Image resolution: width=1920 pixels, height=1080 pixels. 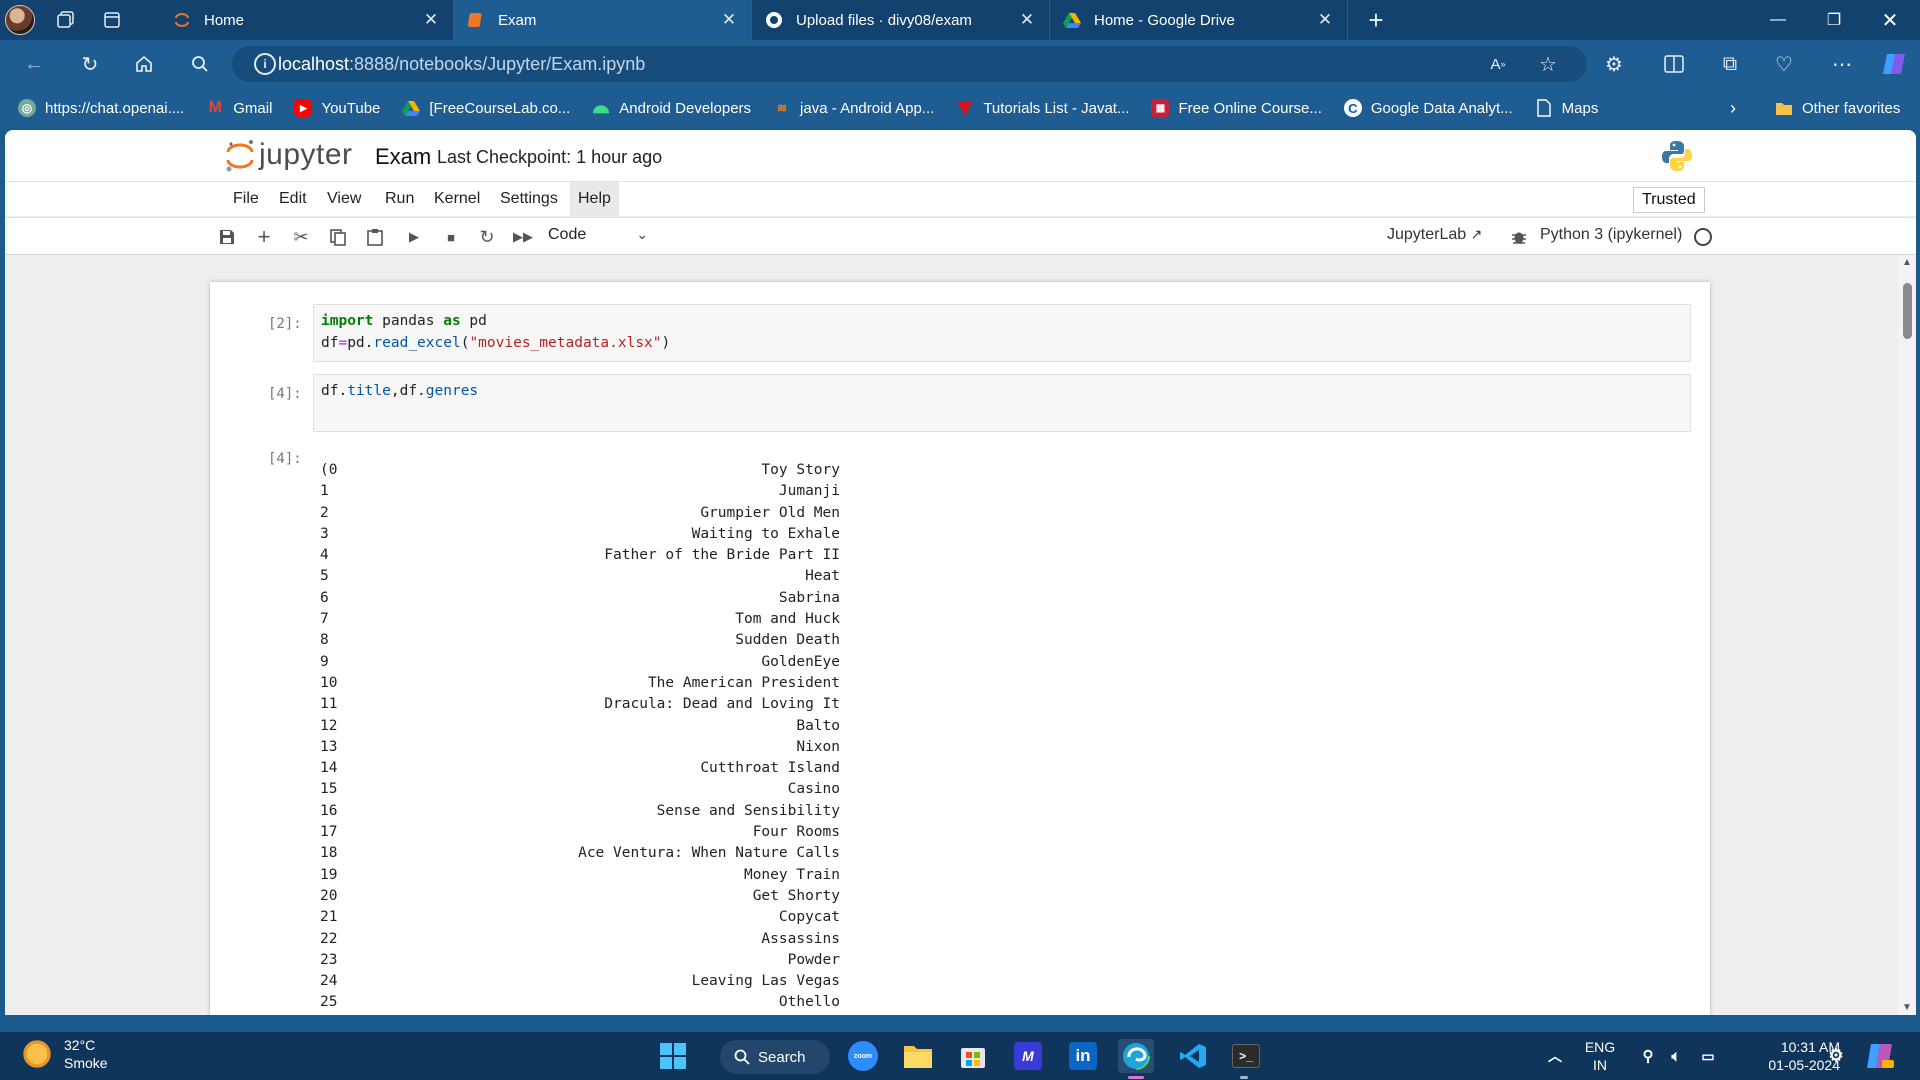 I want to click on other-favorites: Other favorites, so click(x=1837, y=108).